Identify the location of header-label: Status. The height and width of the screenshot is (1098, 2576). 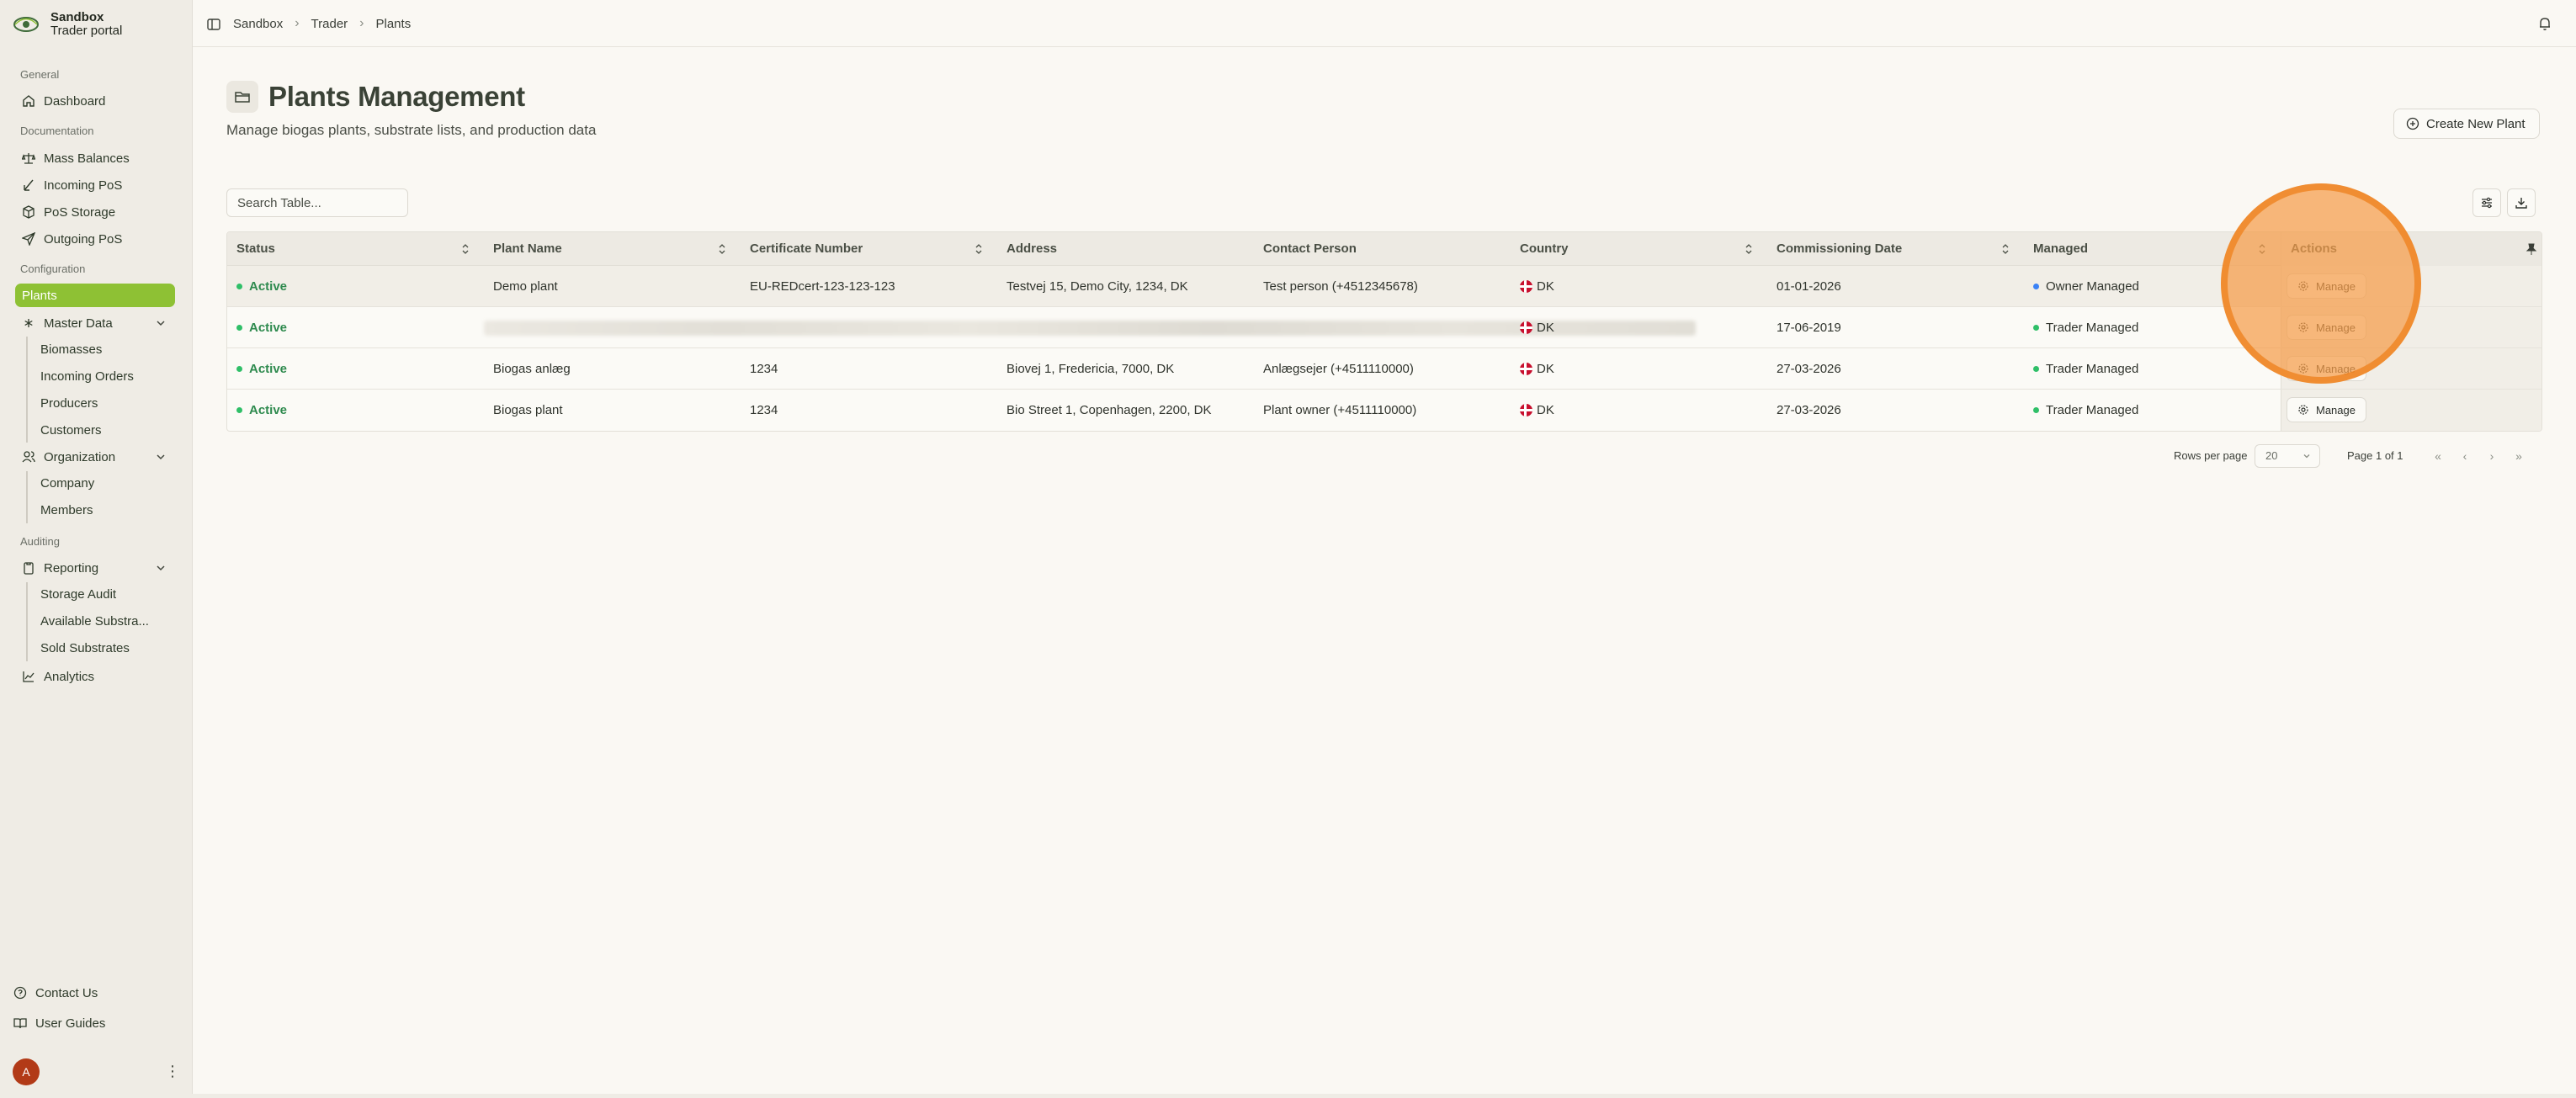
(255, 249).